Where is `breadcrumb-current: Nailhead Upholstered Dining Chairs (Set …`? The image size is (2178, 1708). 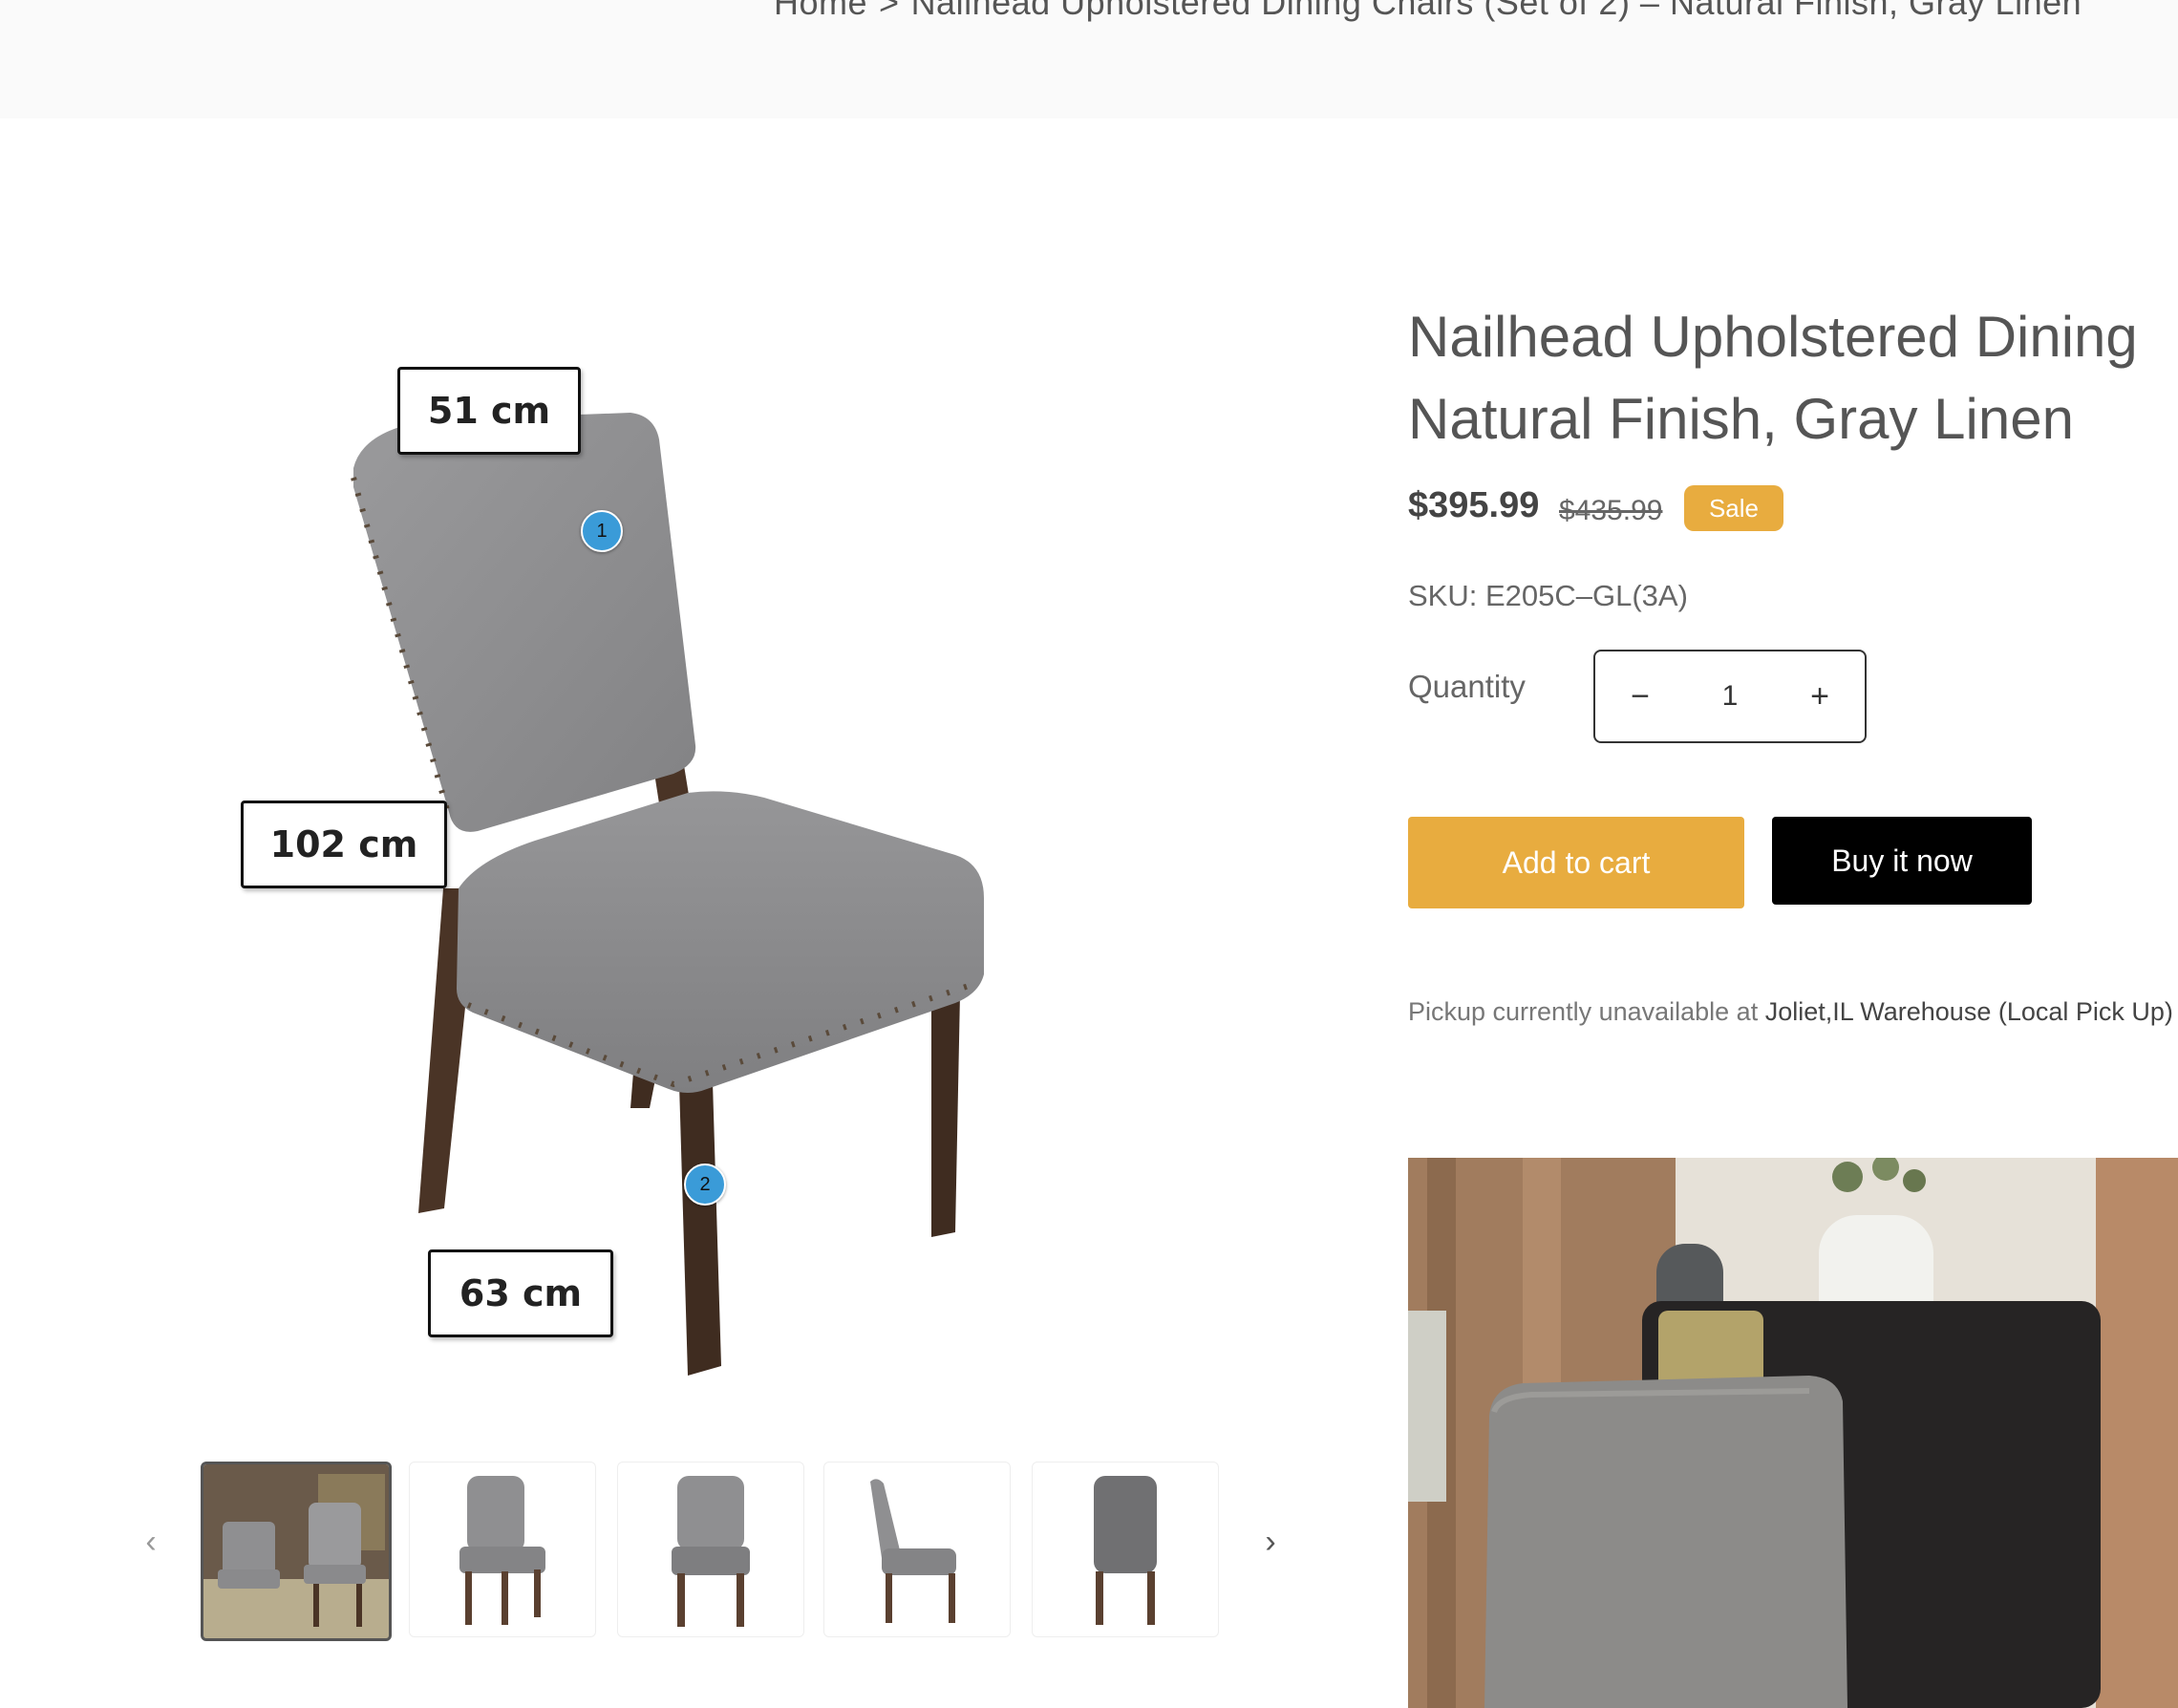 breadcrumb-current: Nailhead Upholstered Dining Chairs (Set … is located at coordinates (1496, 11).